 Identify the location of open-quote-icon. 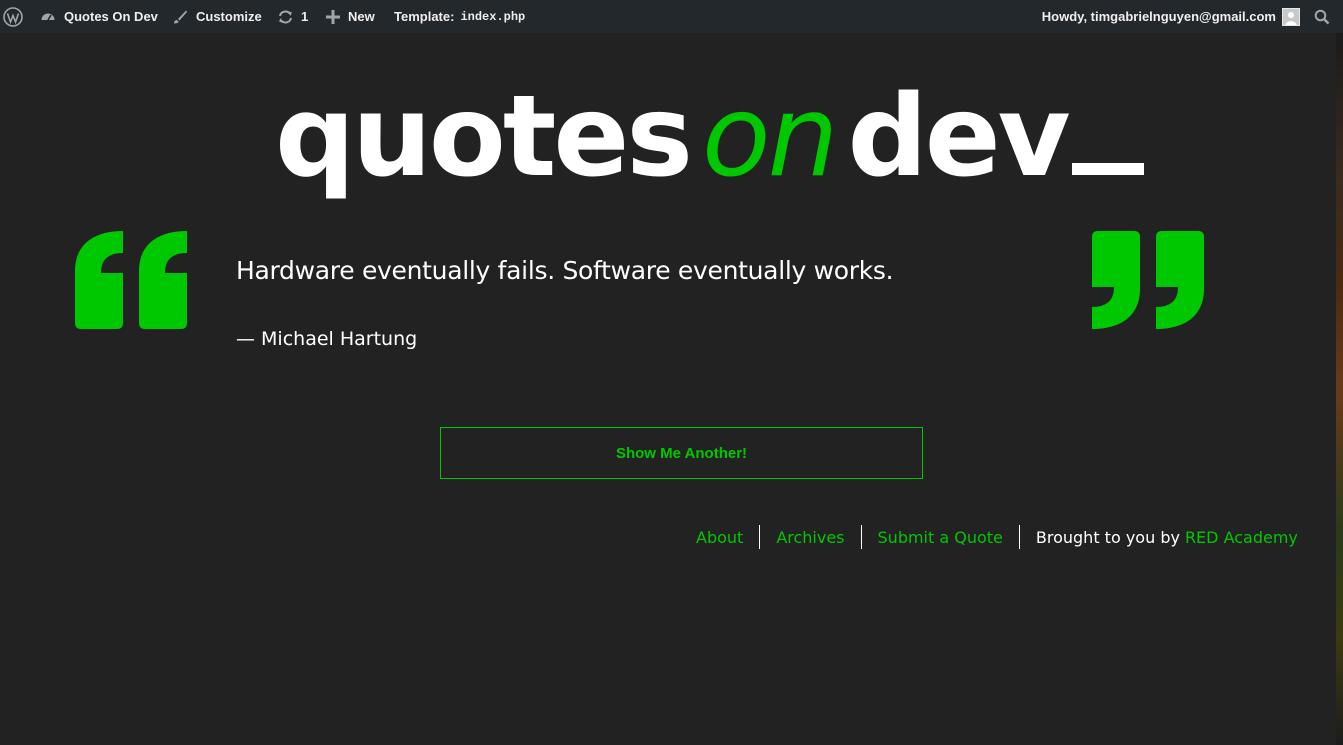
(131, 280).